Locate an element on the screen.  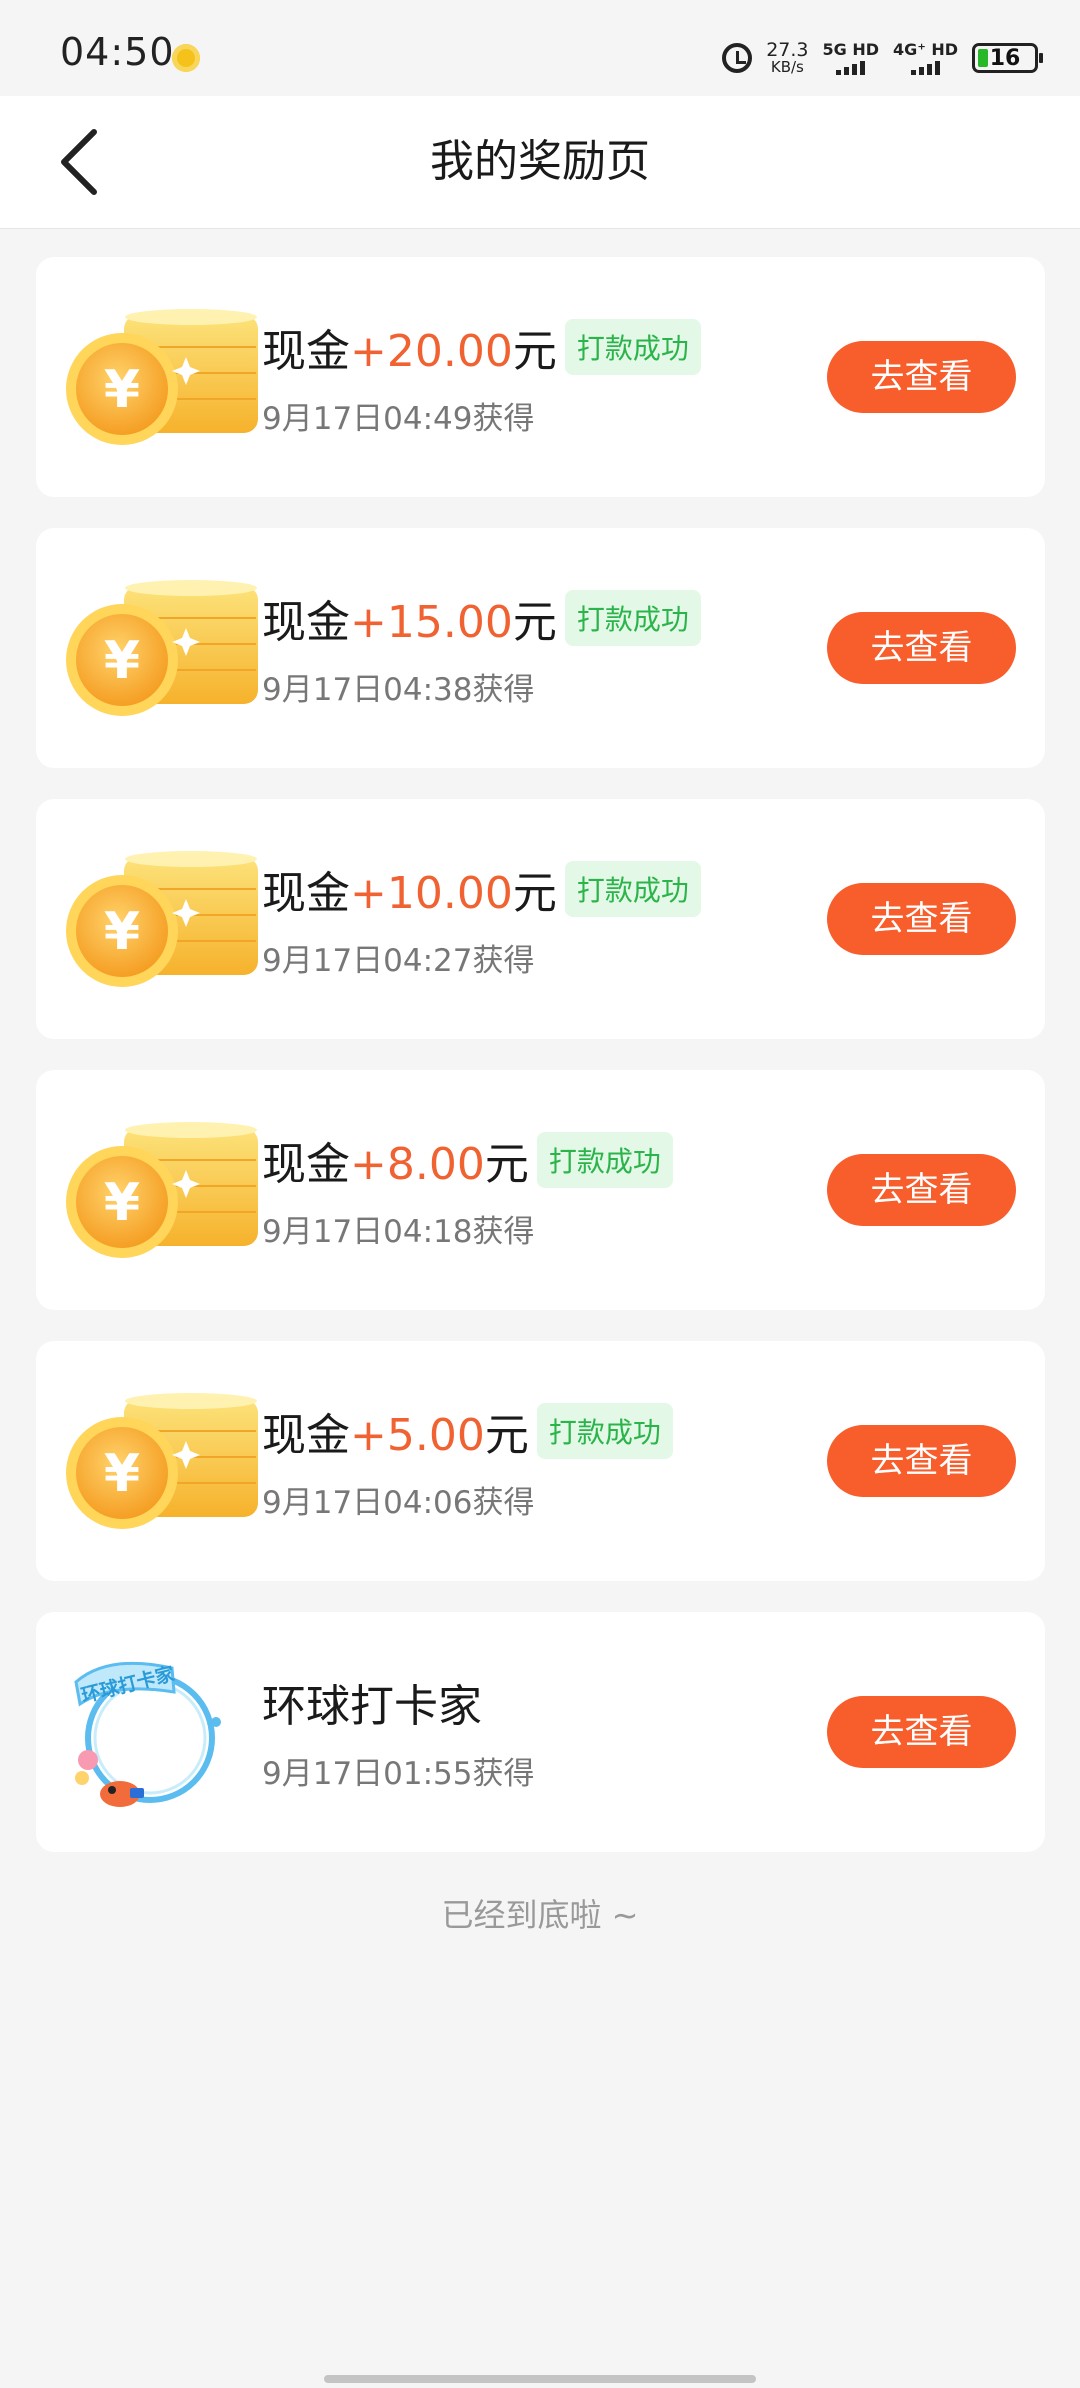
back-button is located at coordinates (85, 162).